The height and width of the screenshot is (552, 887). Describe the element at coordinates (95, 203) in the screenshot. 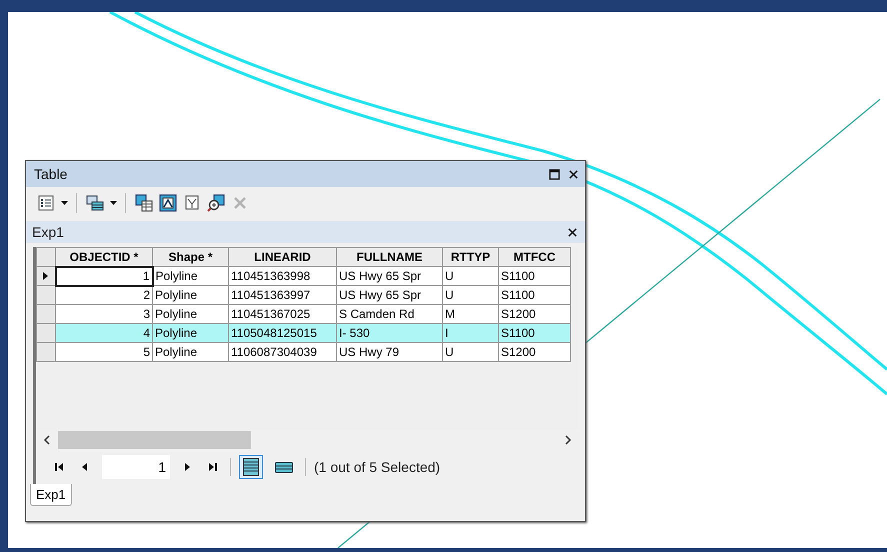

I see `related-tables-icon` at that location.